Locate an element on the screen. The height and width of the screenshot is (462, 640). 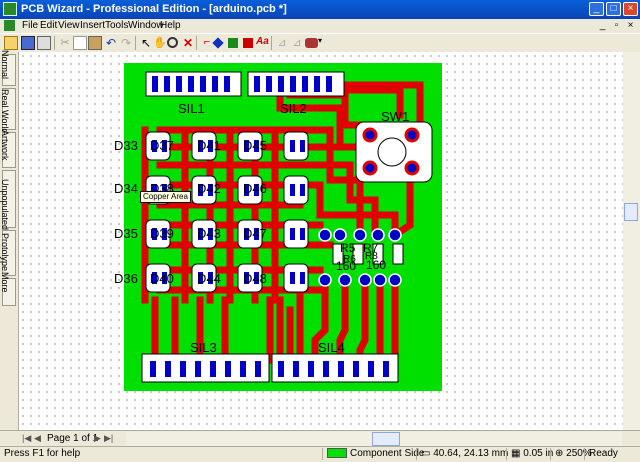
d48-label: D48 is located at coordinates (255, 278).